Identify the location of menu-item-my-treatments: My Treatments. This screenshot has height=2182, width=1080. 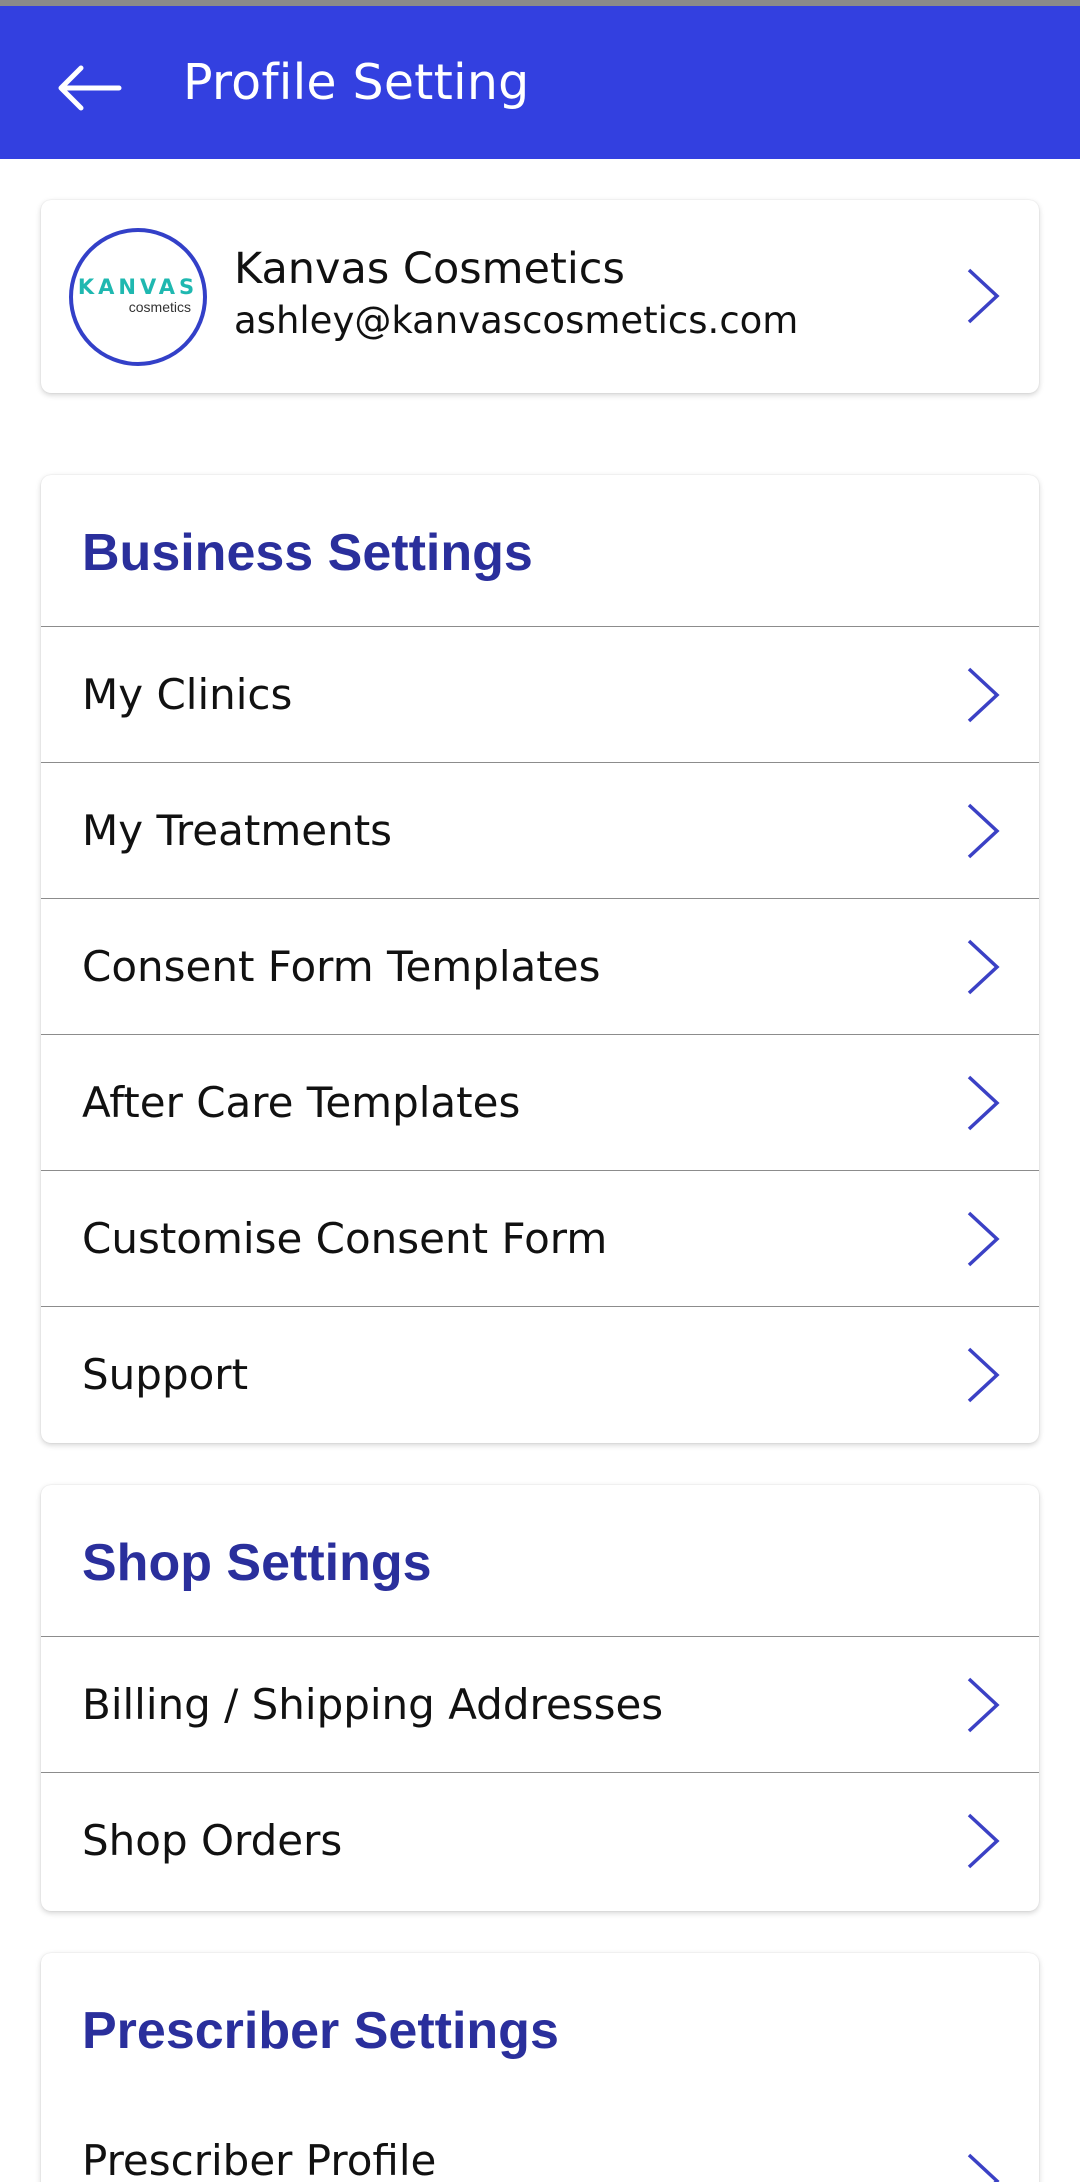
(540, 831).